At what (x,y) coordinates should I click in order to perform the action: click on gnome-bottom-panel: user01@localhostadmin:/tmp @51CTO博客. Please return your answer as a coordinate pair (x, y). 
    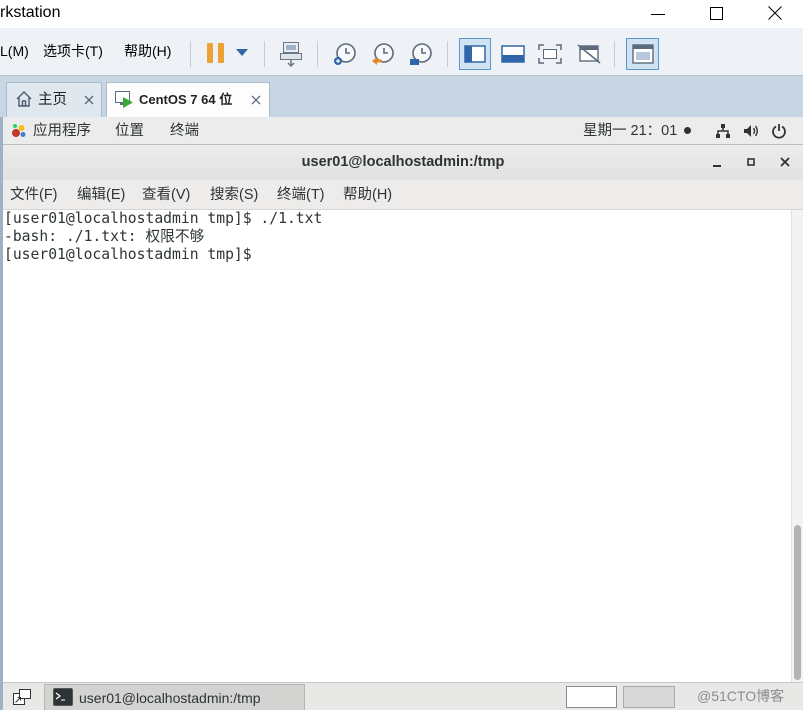
    Looking at the image, I should click on (403, 696).